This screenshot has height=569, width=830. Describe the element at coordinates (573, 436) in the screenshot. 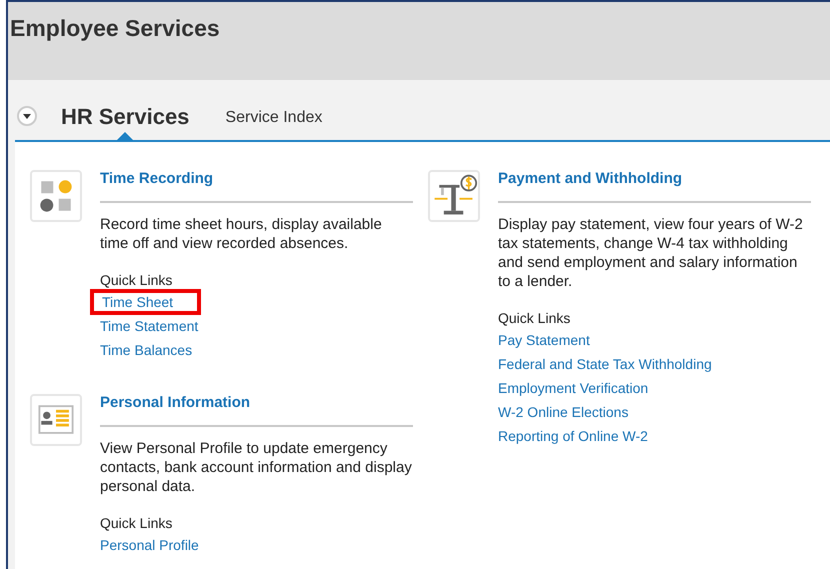

I see `quick-link: Reporting of Online W-2` at that location.